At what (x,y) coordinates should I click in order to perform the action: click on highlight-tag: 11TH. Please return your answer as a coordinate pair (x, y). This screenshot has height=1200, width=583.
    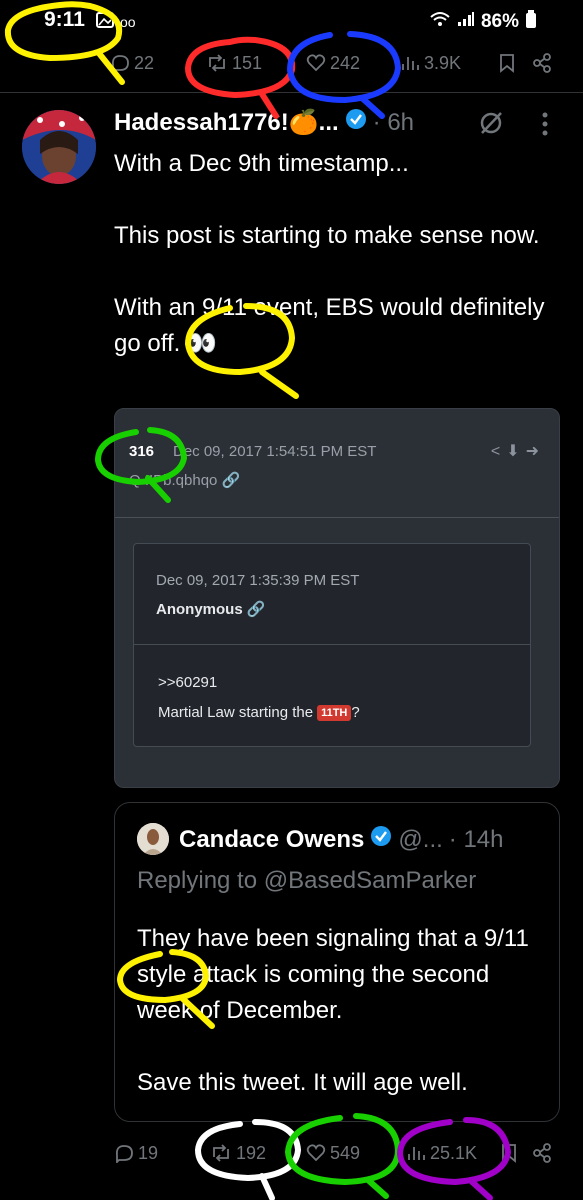
    Looking at the image, I should click on (334, 712).